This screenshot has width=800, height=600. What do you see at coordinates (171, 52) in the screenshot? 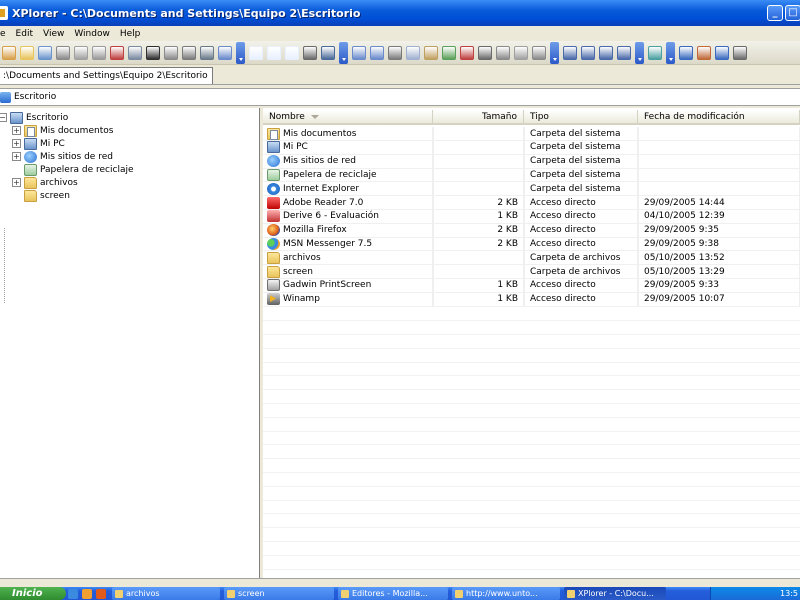
I see `hand-icon` at bounding box center [171, 52].